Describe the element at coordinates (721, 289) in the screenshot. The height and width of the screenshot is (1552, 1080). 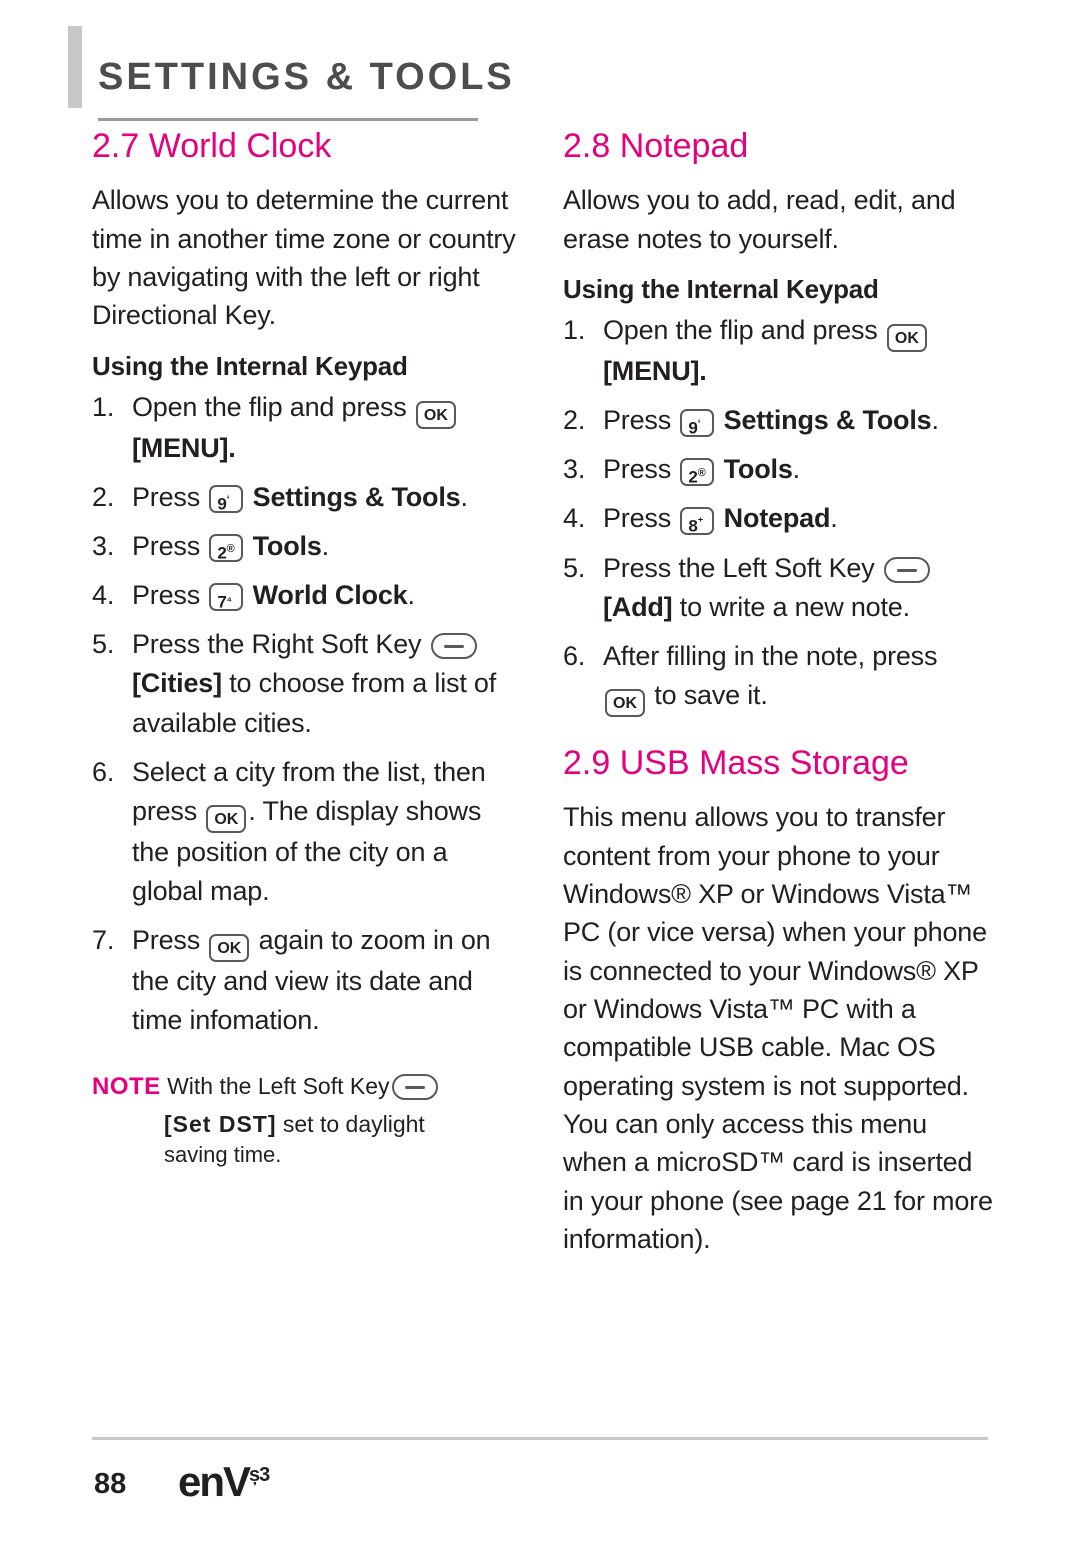
I see `subheading-internal-keypad-right: Using the Internal Keypad` at that location.